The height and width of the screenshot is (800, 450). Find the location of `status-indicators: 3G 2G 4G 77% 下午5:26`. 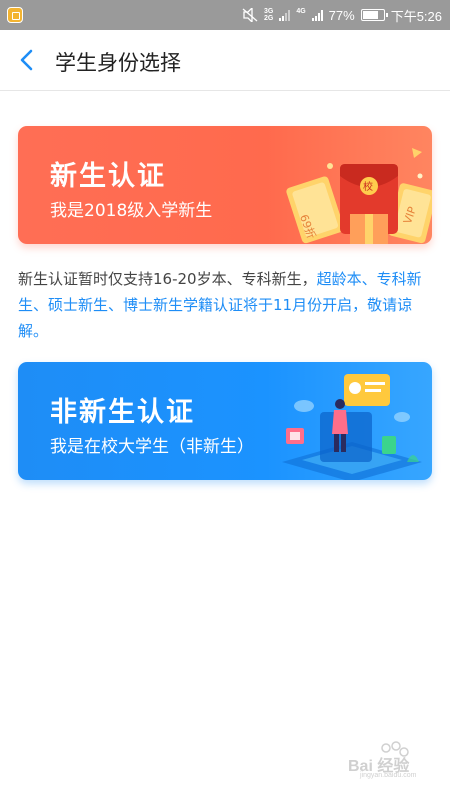

status-indicators: 3G 2G 4G 77% 下午5:26 is located at coordinates (342, 15).